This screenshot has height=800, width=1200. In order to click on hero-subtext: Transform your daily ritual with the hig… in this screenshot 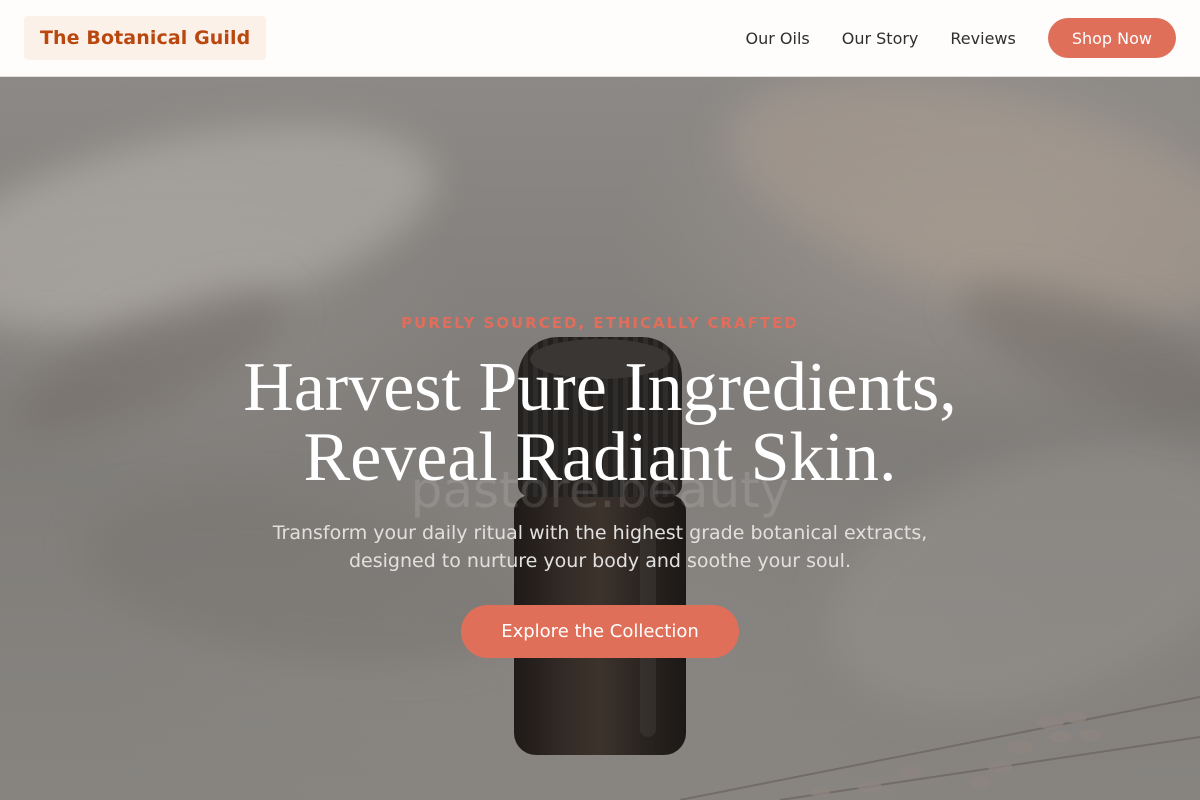, I will do `click(600, 547)`.